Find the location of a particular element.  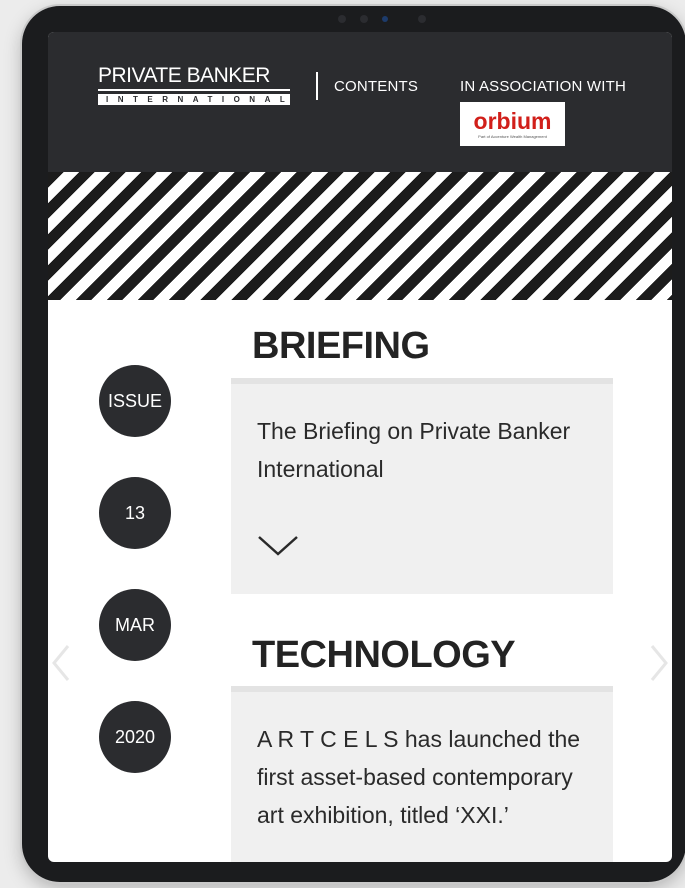

private-banker-logo: PRIVATE BANKER INTERNATIONAL is located at coordinates (194, 85).